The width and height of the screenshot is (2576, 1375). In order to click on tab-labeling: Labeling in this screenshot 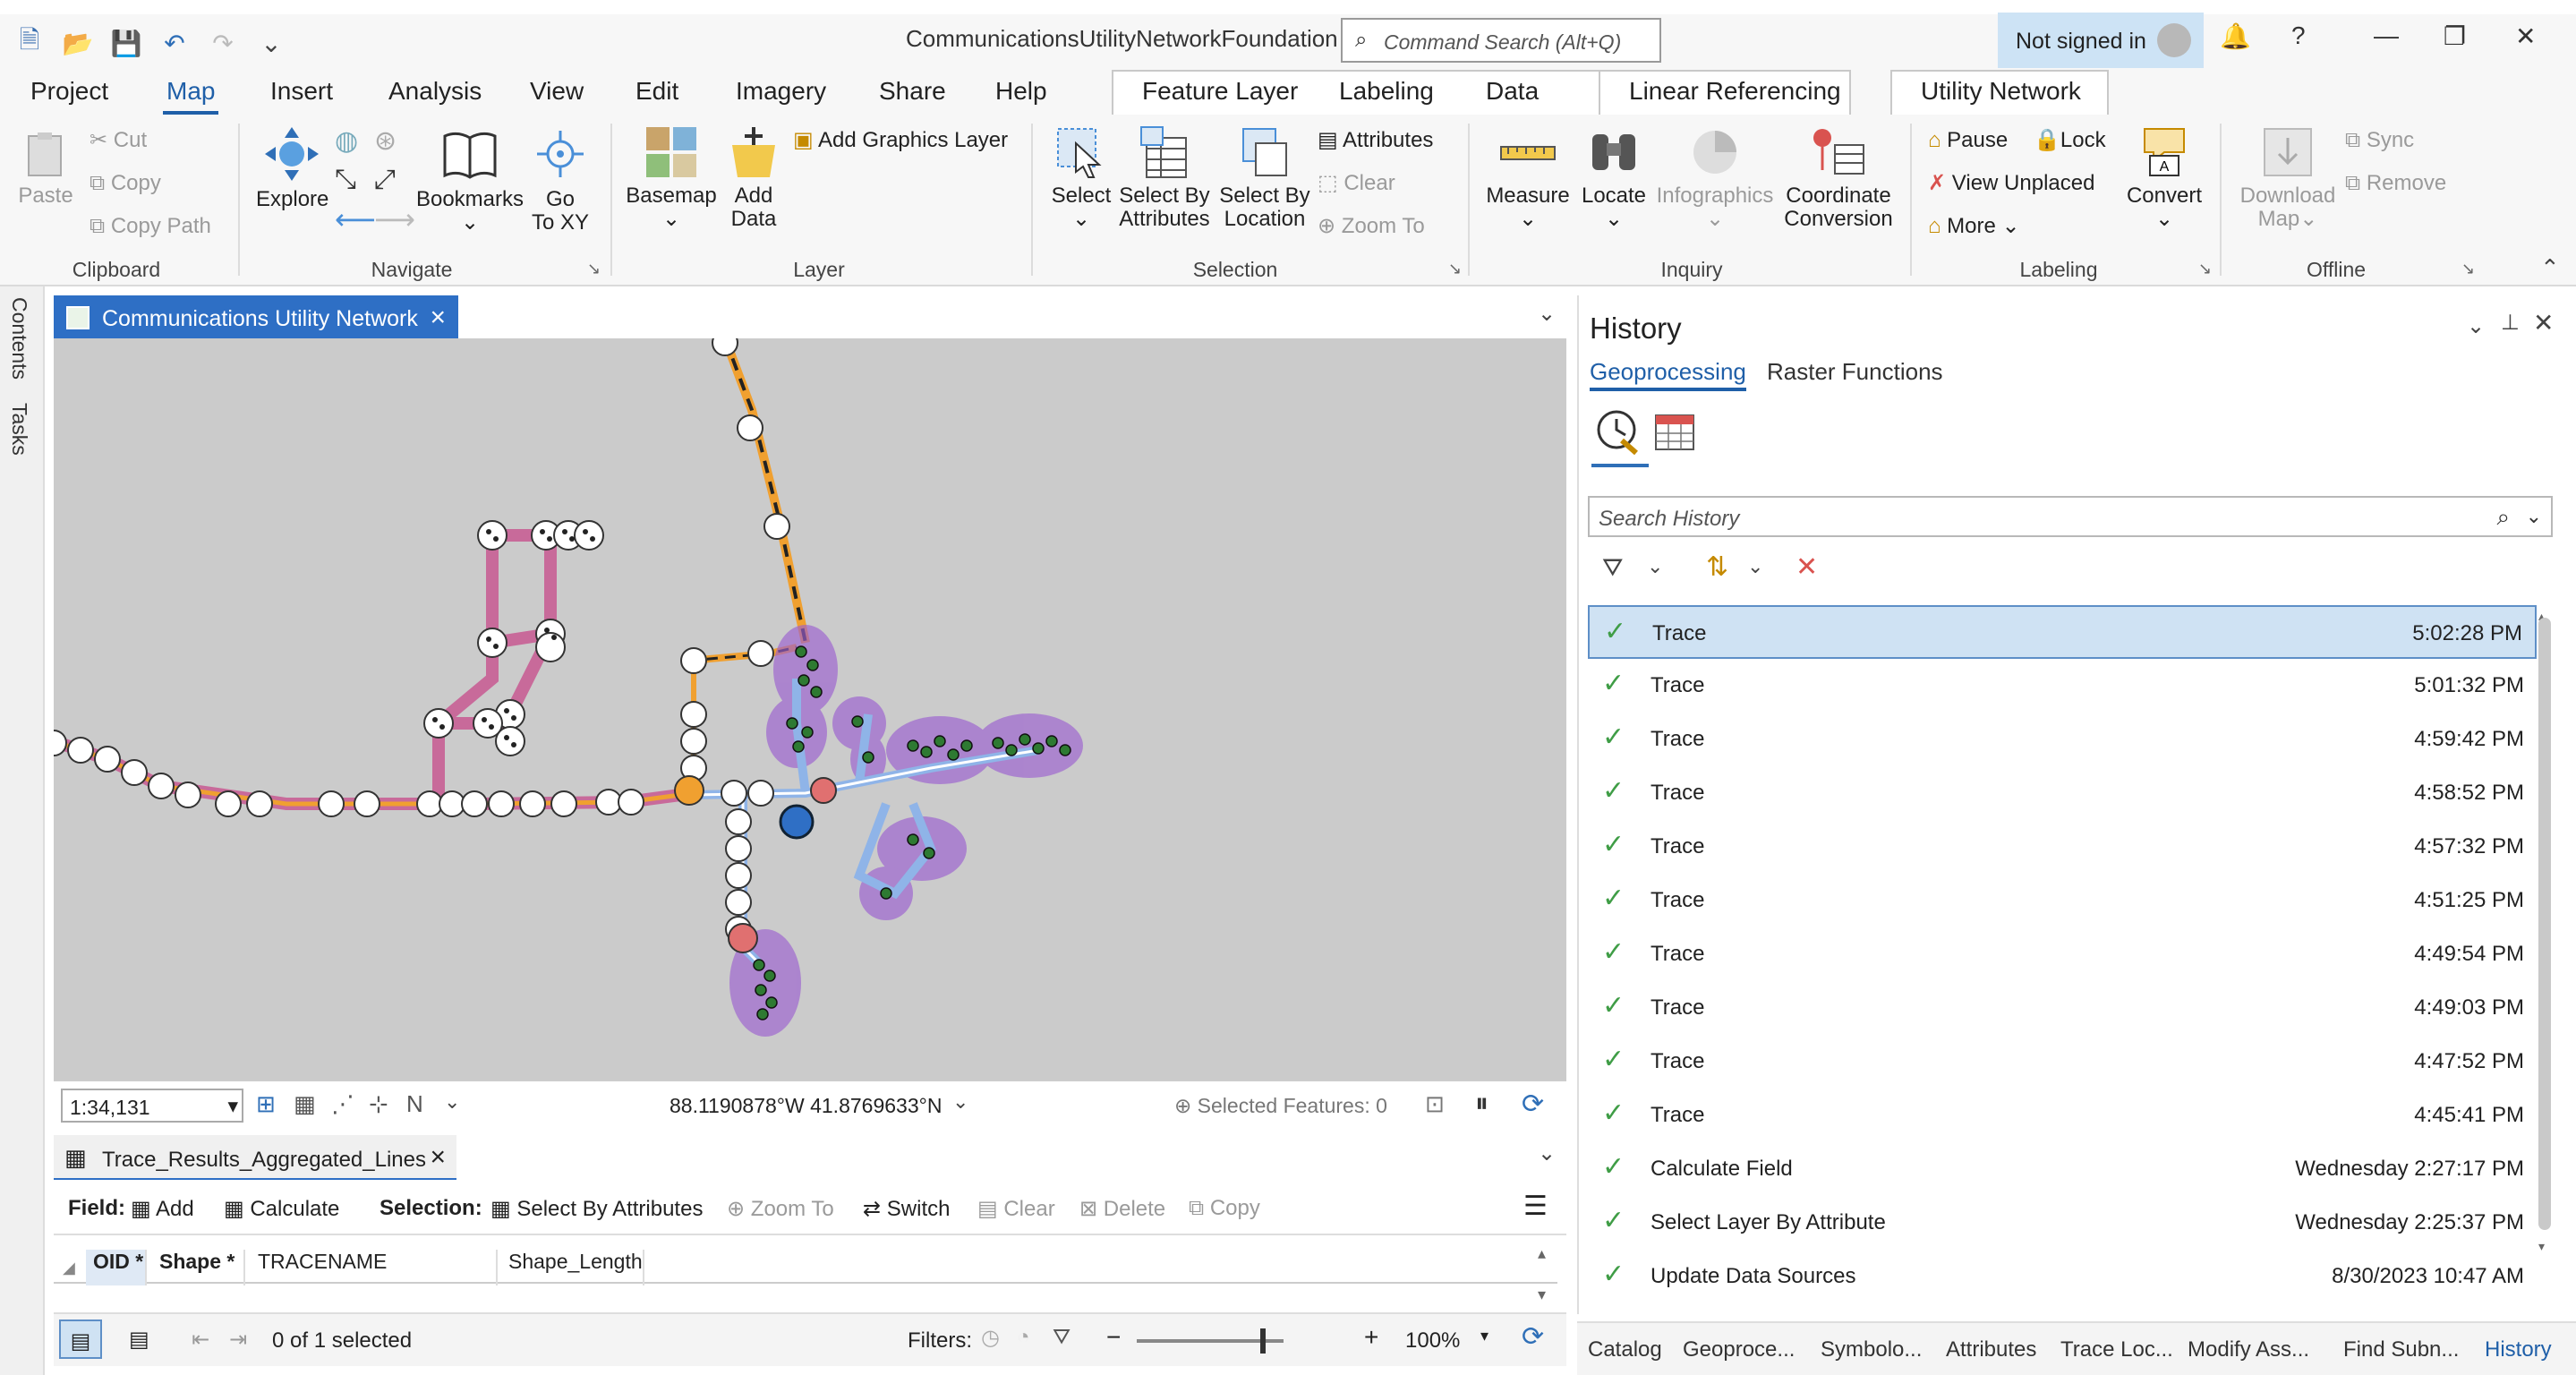, I will do `click(1386, 91)`.